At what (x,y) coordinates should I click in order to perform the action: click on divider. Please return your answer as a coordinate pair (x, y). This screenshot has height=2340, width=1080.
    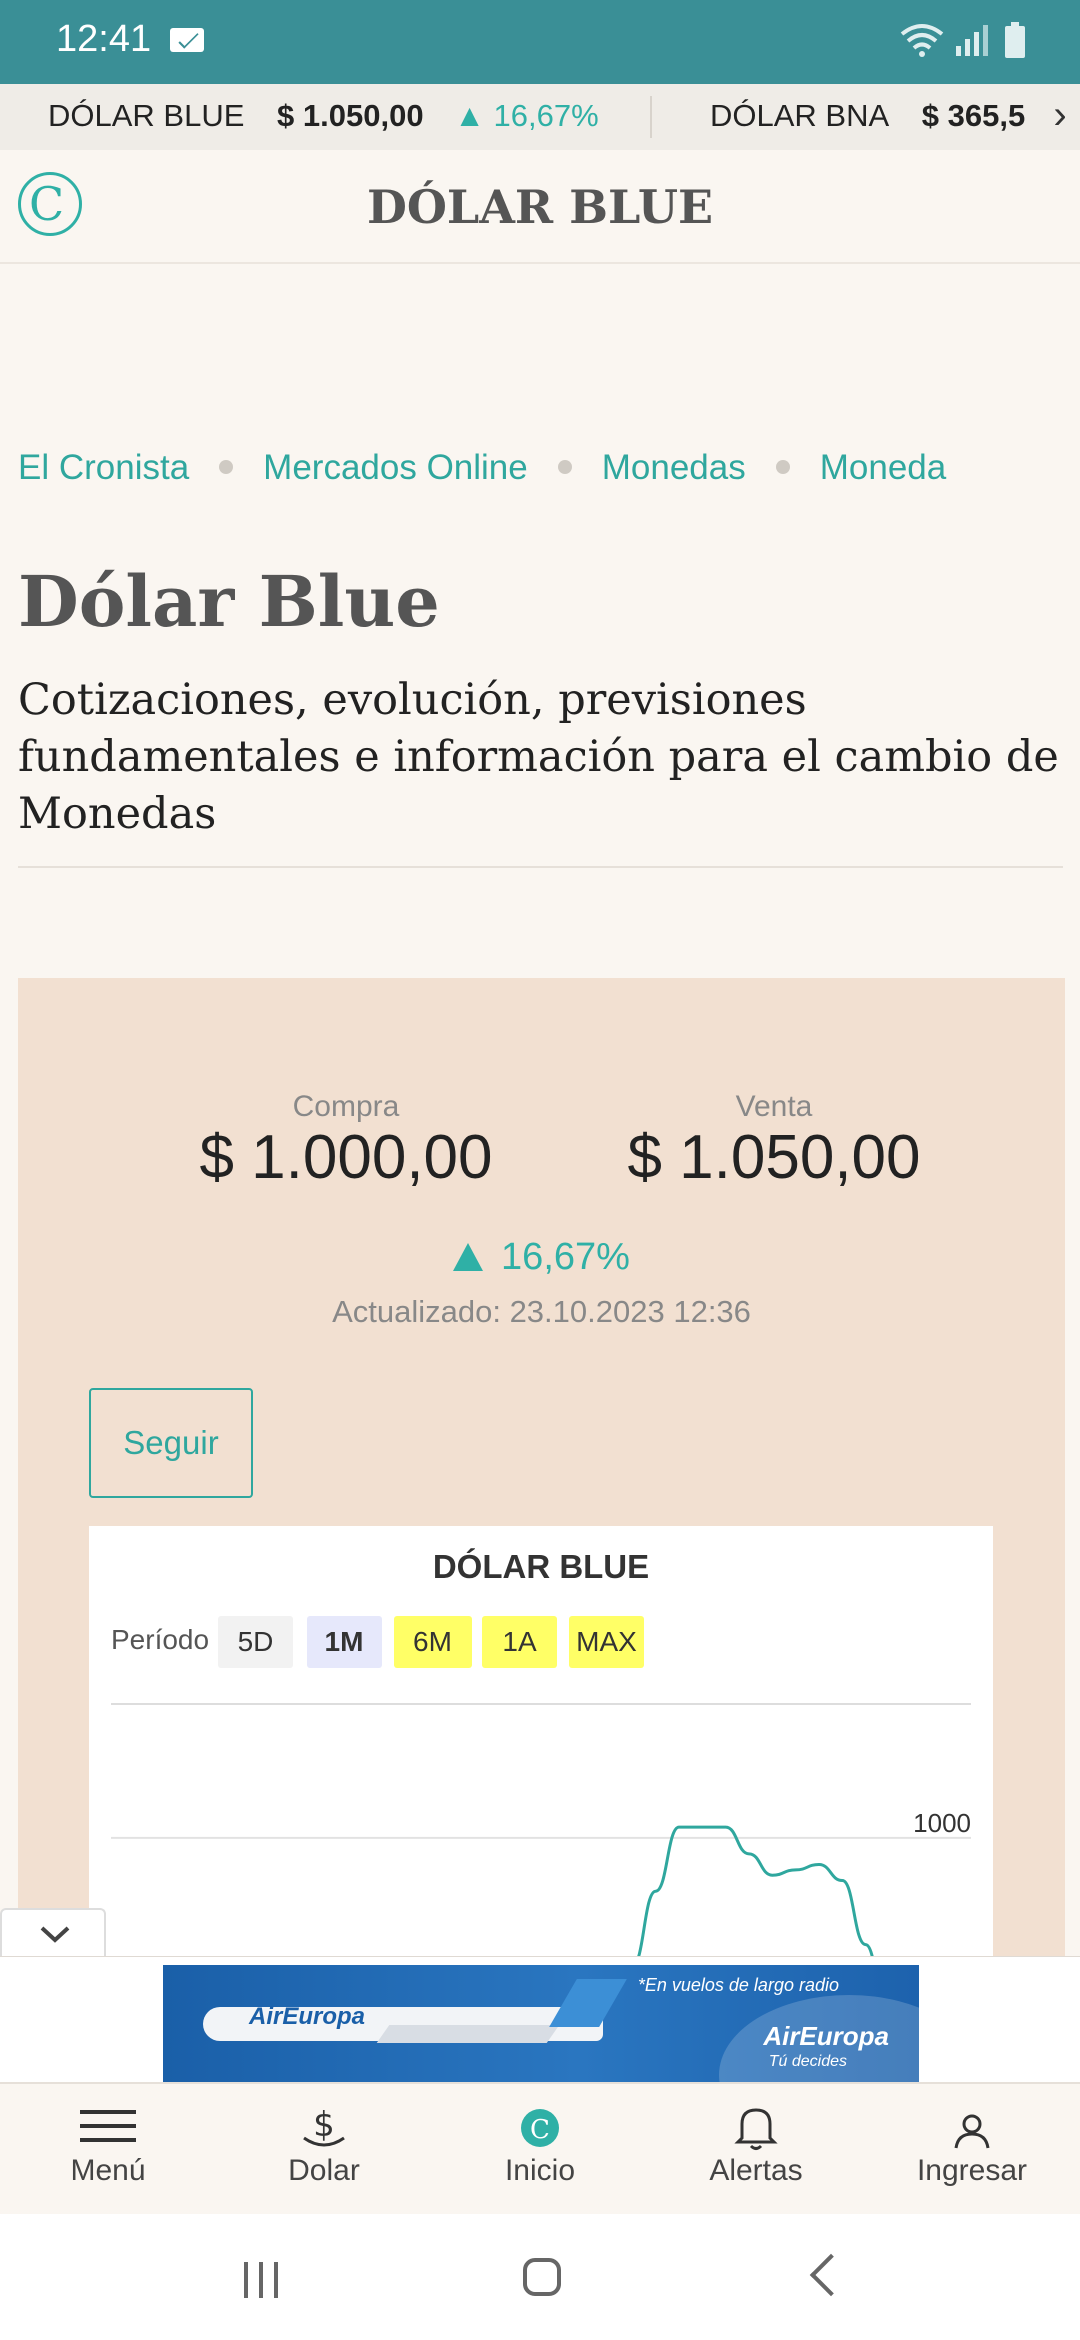
    Looking at the image, I should click on (540, 867).